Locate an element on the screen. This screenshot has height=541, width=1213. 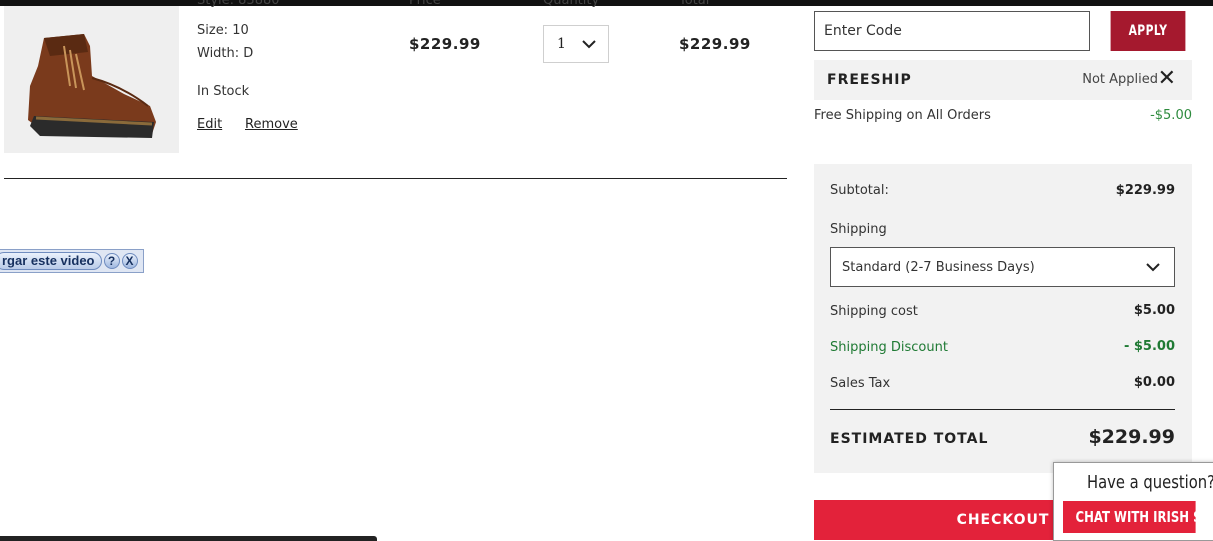
product-image is located at coordinates (91, 79).